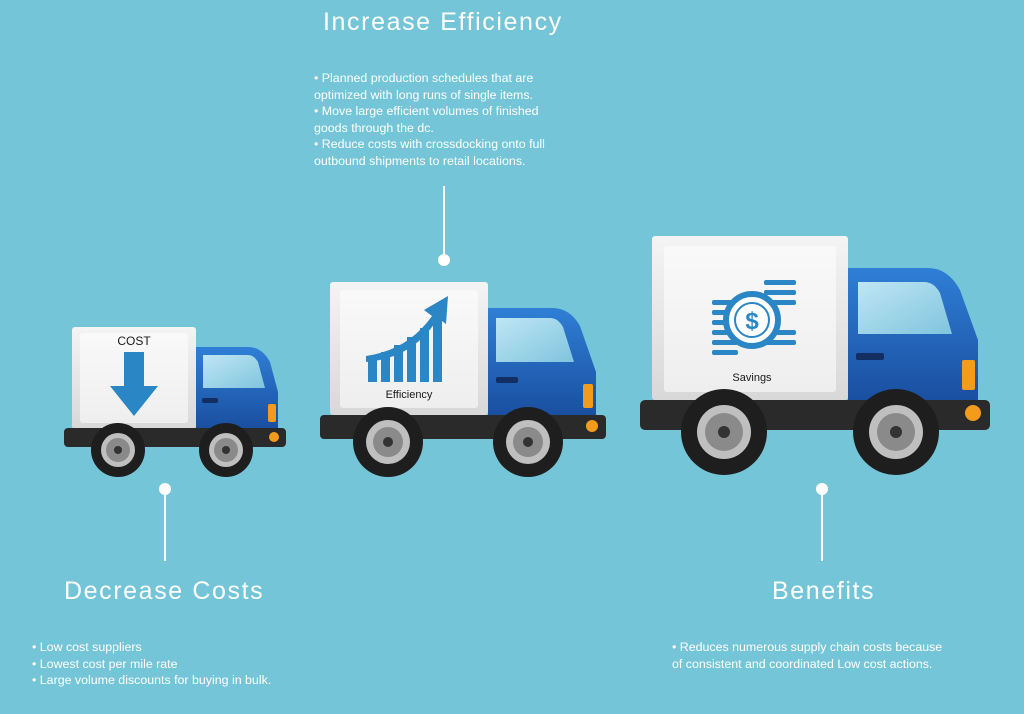  What do you see at coordinates (388, 442) in the screenshot?
I see `medium-truck-wheel-rear` at bounding box center [388, 442].